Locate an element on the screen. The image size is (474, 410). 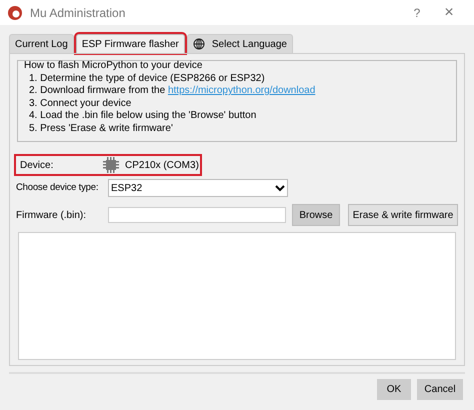
instruction-step: 1. Determine the type of device (ESP8266 or ESP32) is located at coordinates (237, 78).